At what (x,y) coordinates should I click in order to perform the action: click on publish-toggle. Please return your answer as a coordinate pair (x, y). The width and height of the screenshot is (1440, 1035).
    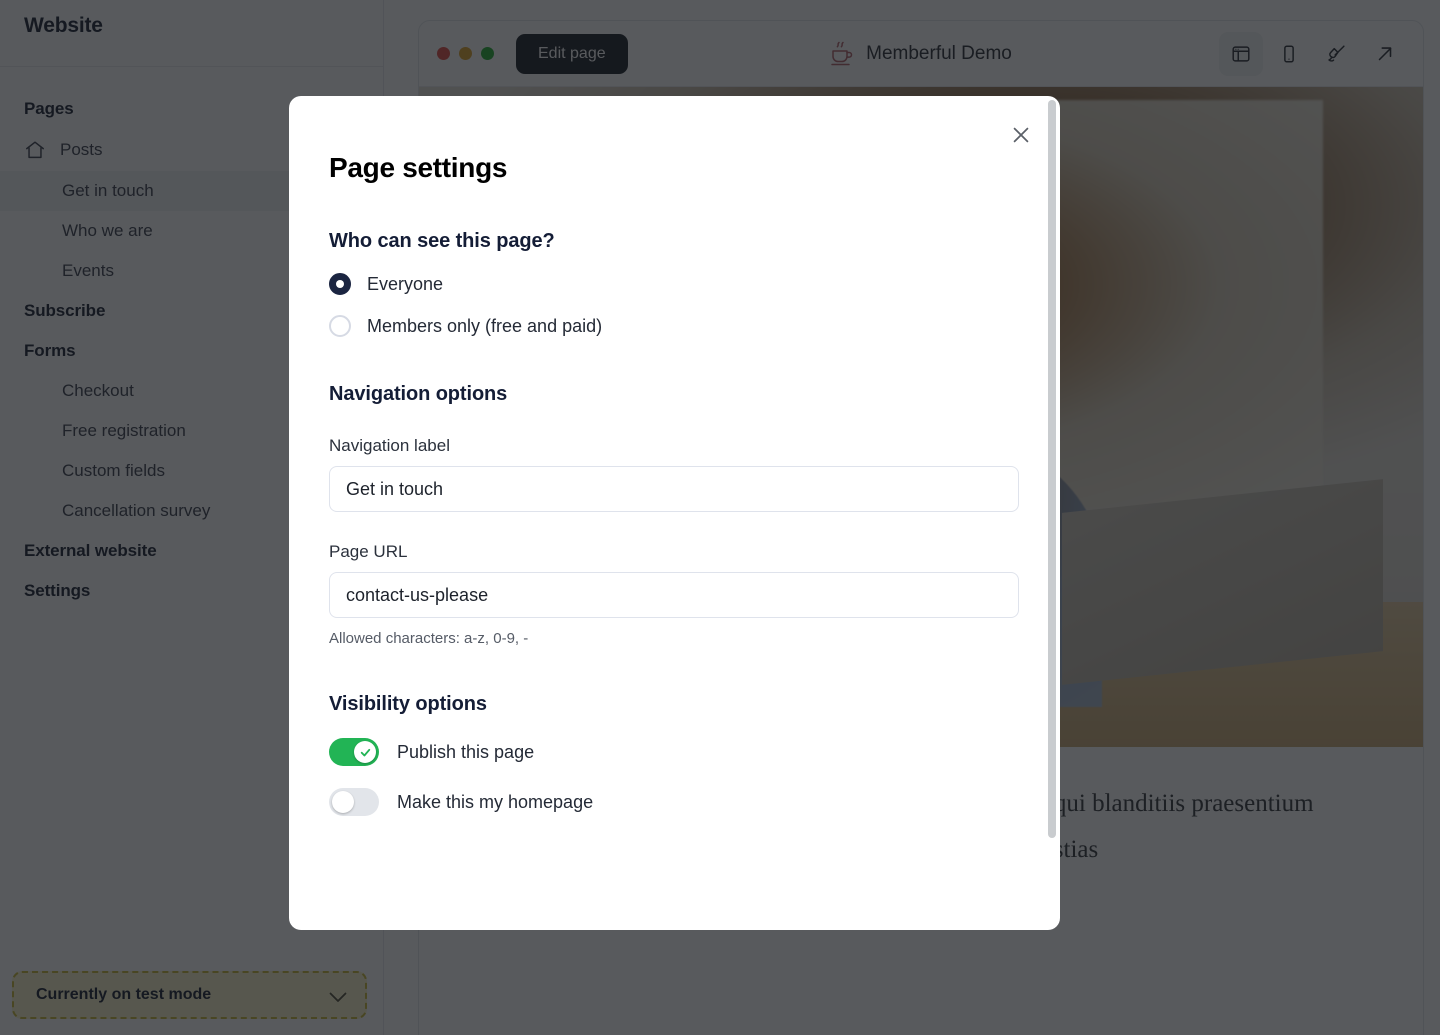
    Looking at the image, I should click on (354, 752).